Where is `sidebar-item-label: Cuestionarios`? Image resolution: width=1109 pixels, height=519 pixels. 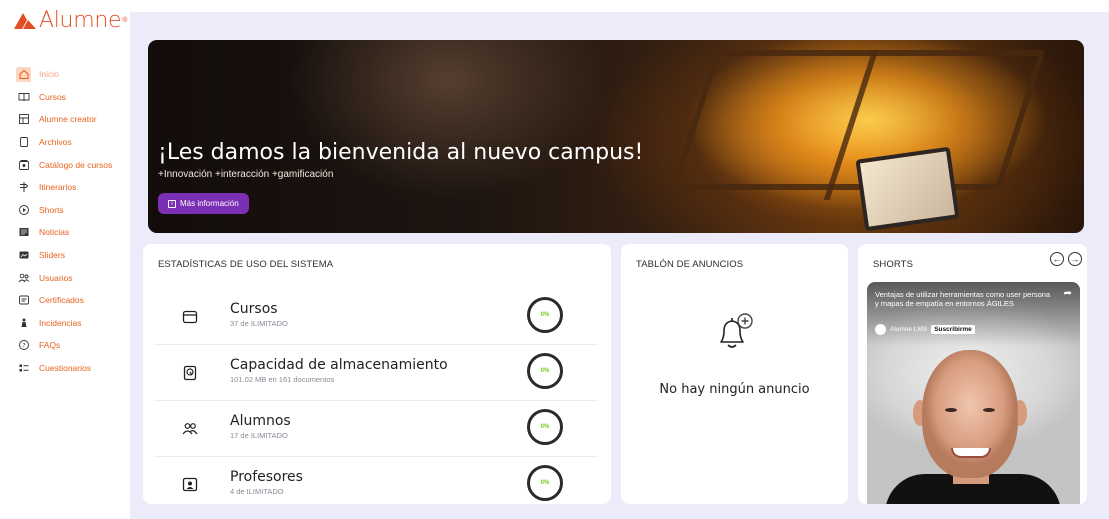
sidebar-item-label: Cuestionarios is located at coordinates (65, 368).